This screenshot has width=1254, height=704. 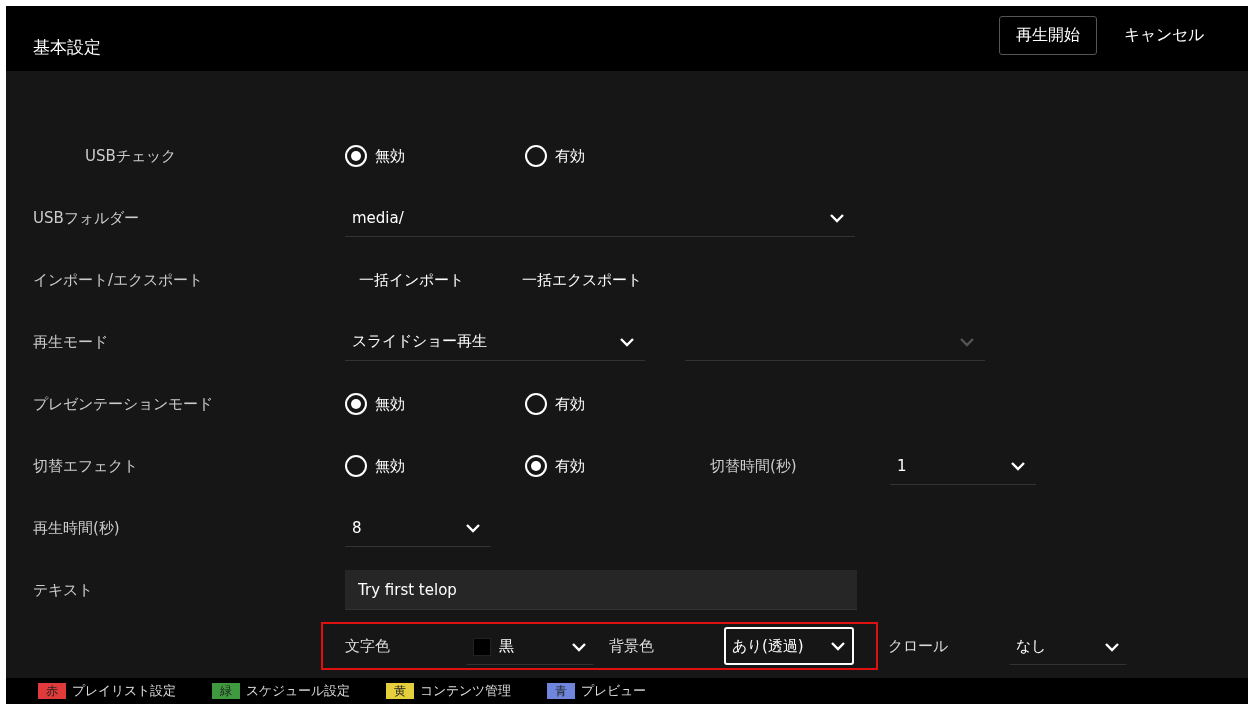 I want to click on dropdown: スライドショー再生, so click(x=495, y=342).